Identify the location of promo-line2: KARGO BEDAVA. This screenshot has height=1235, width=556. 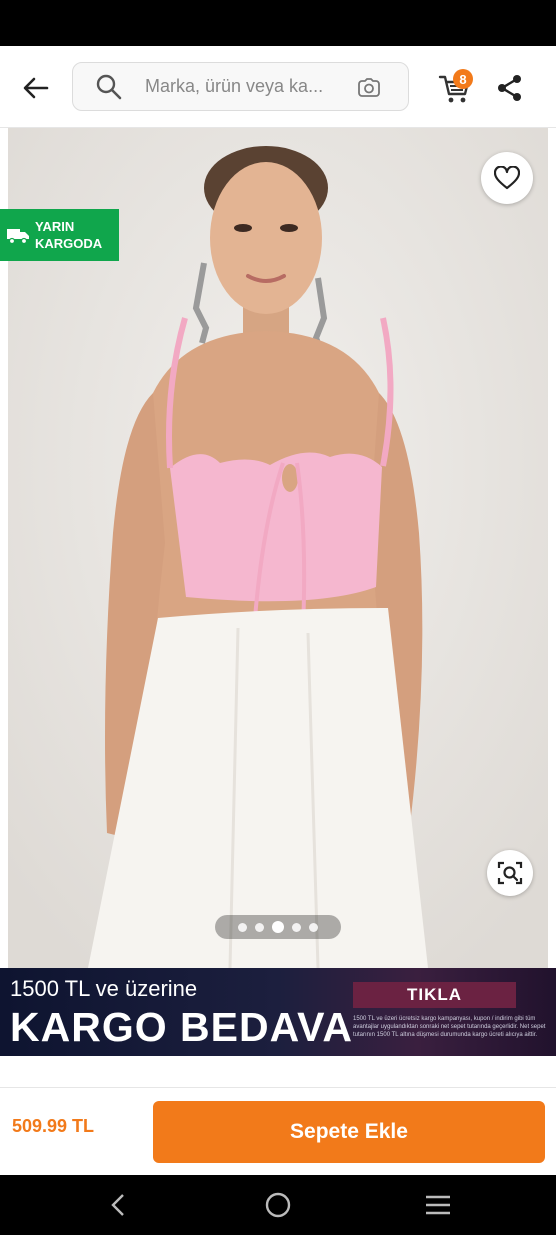
(182, 1027).